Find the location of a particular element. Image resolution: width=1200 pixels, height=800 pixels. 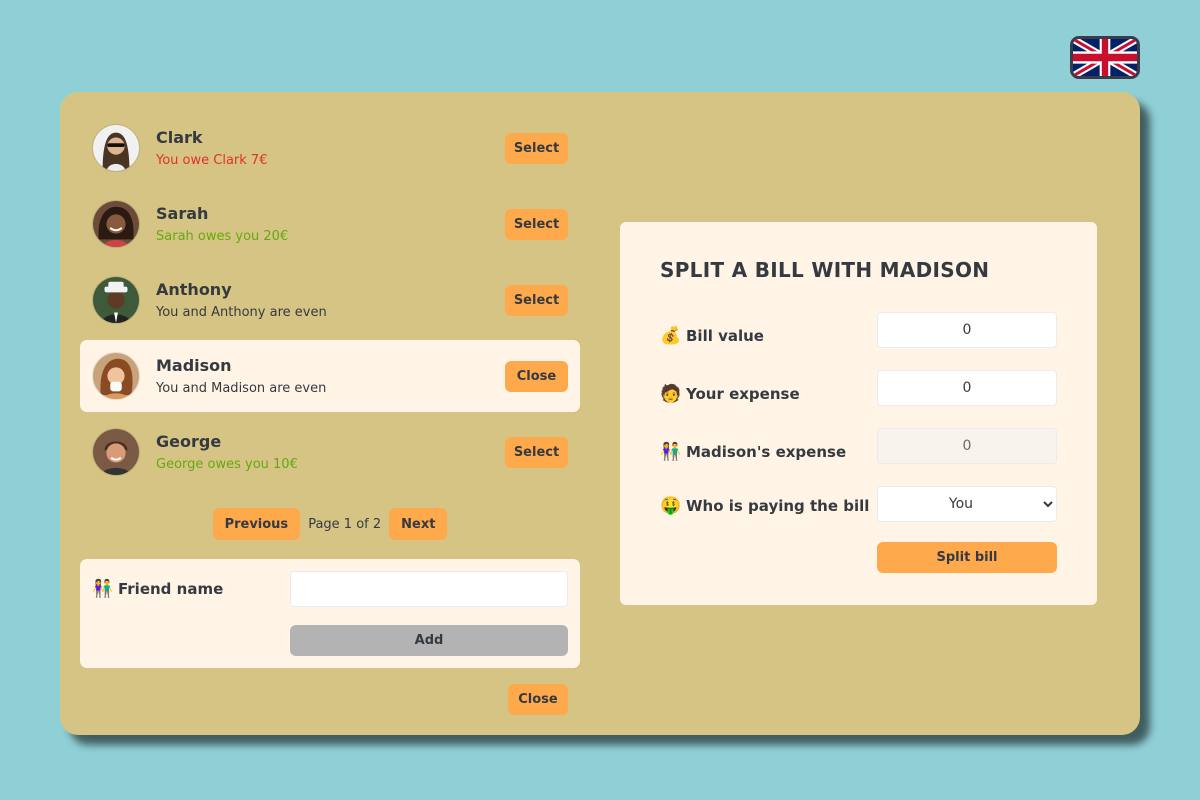

bill-value-label: Bill value is located at coordinates (725, 336).